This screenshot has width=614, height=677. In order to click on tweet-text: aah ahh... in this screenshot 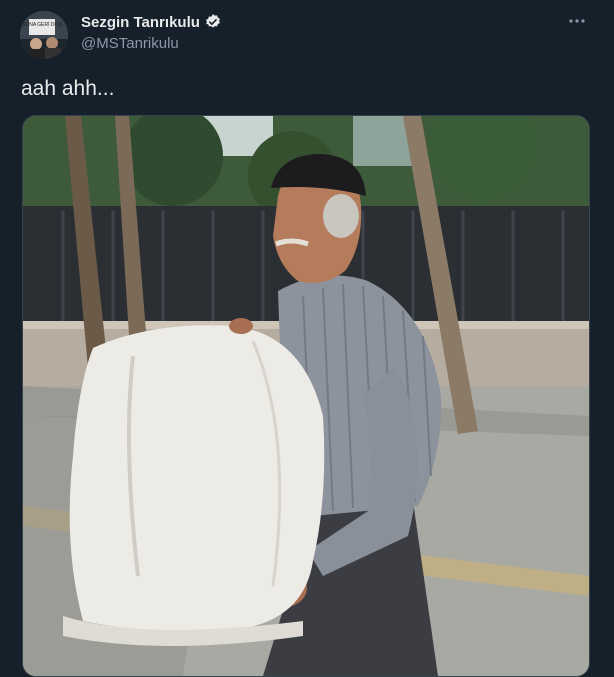, I will do `click(68, 88)`.